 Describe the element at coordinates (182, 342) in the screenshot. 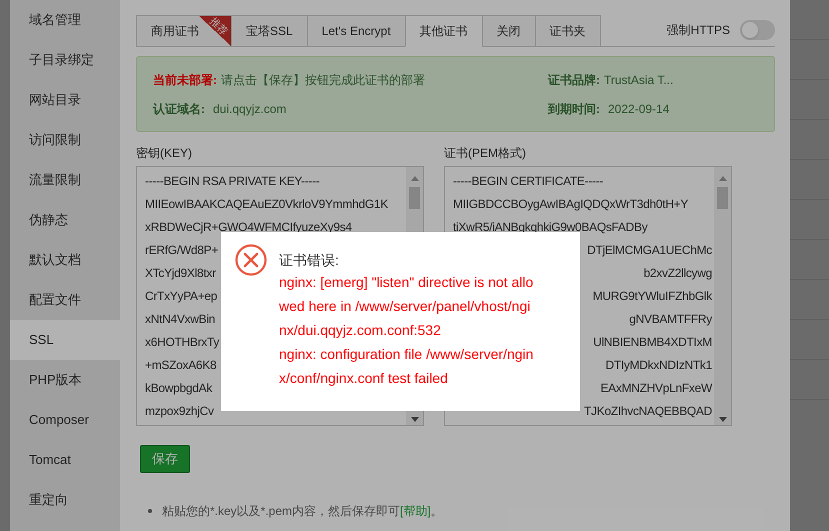

I see `text-line: x6HOTHBrxTy` at that location.